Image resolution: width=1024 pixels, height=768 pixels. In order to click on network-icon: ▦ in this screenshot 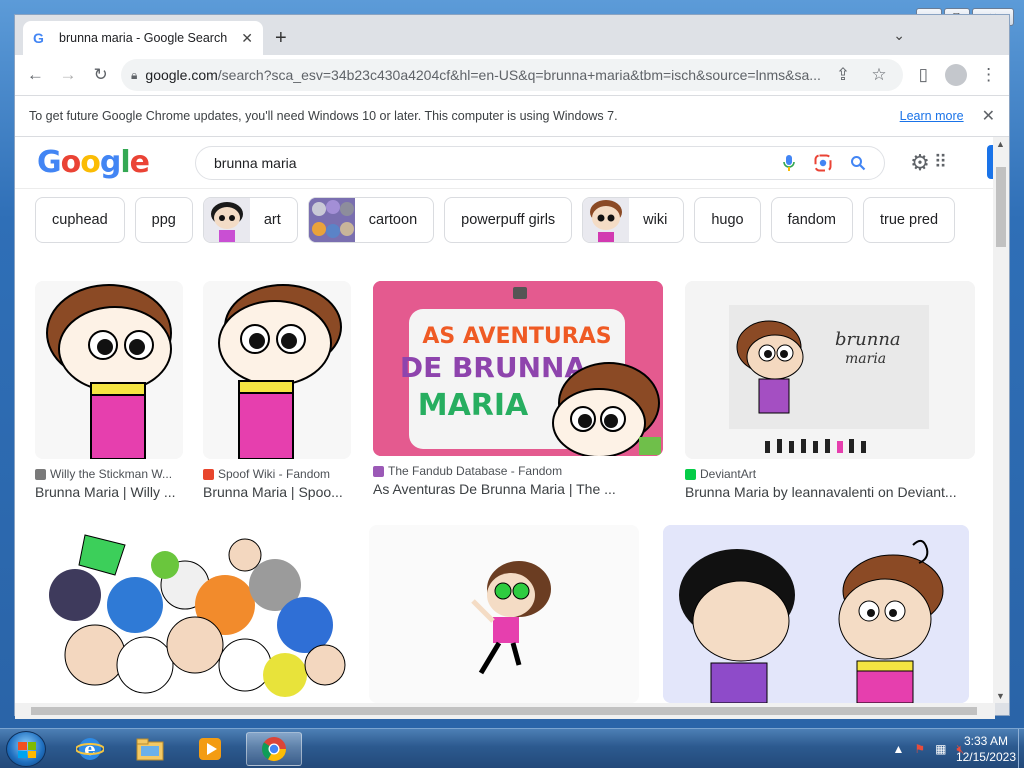, I will do `click(940, 749)`.